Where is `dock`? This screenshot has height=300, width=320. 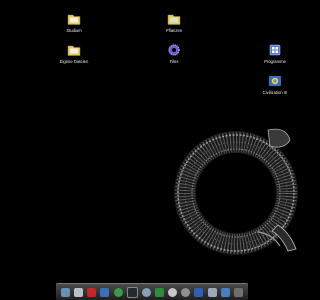 dock is located at coordinates (152, 291).